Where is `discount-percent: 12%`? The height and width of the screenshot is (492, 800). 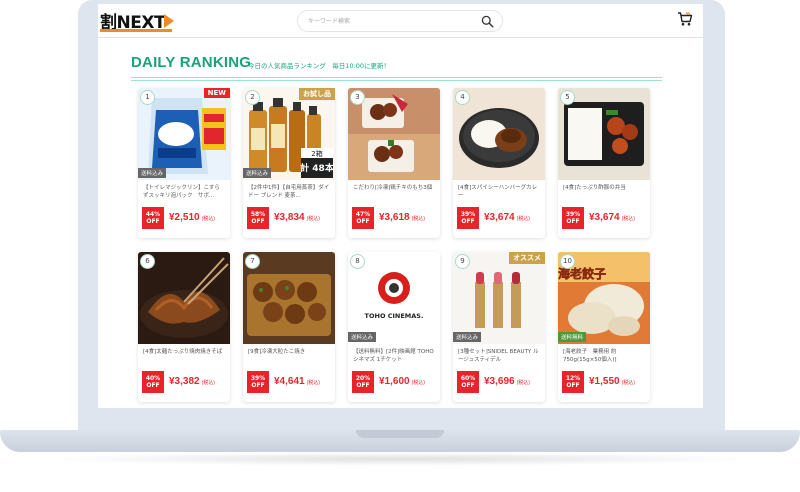 discount-percent: 12% is located at coordinates (573, 378).